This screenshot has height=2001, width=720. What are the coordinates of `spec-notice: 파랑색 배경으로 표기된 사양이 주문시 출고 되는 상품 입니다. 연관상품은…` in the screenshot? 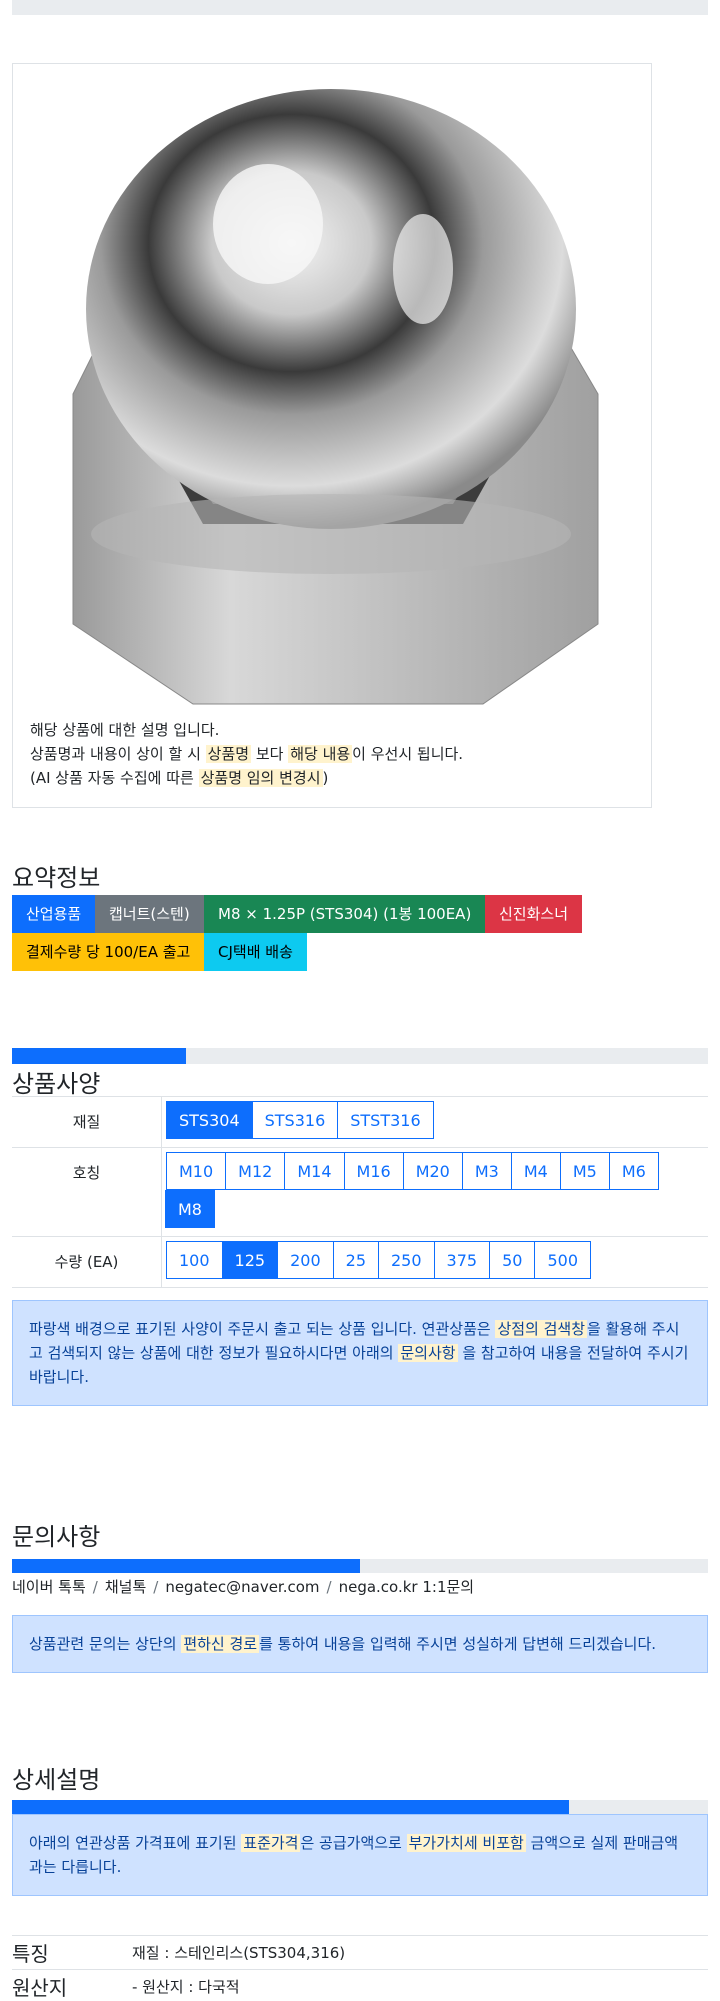 It's located at (360, 1353).